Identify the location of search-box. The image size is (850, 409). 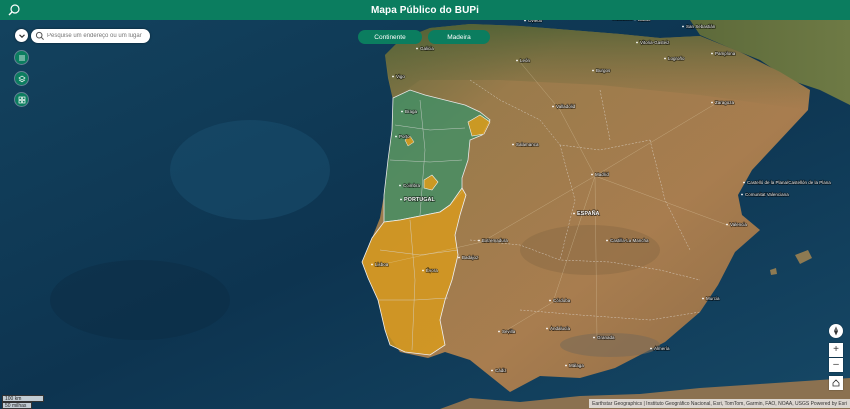
(90, 36).